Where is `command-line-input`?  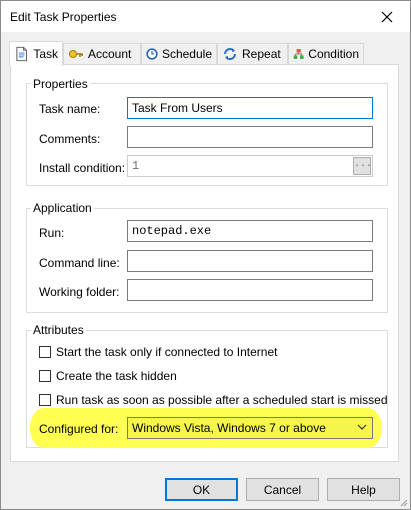
command-line-input is located at coordinates (250, 261).